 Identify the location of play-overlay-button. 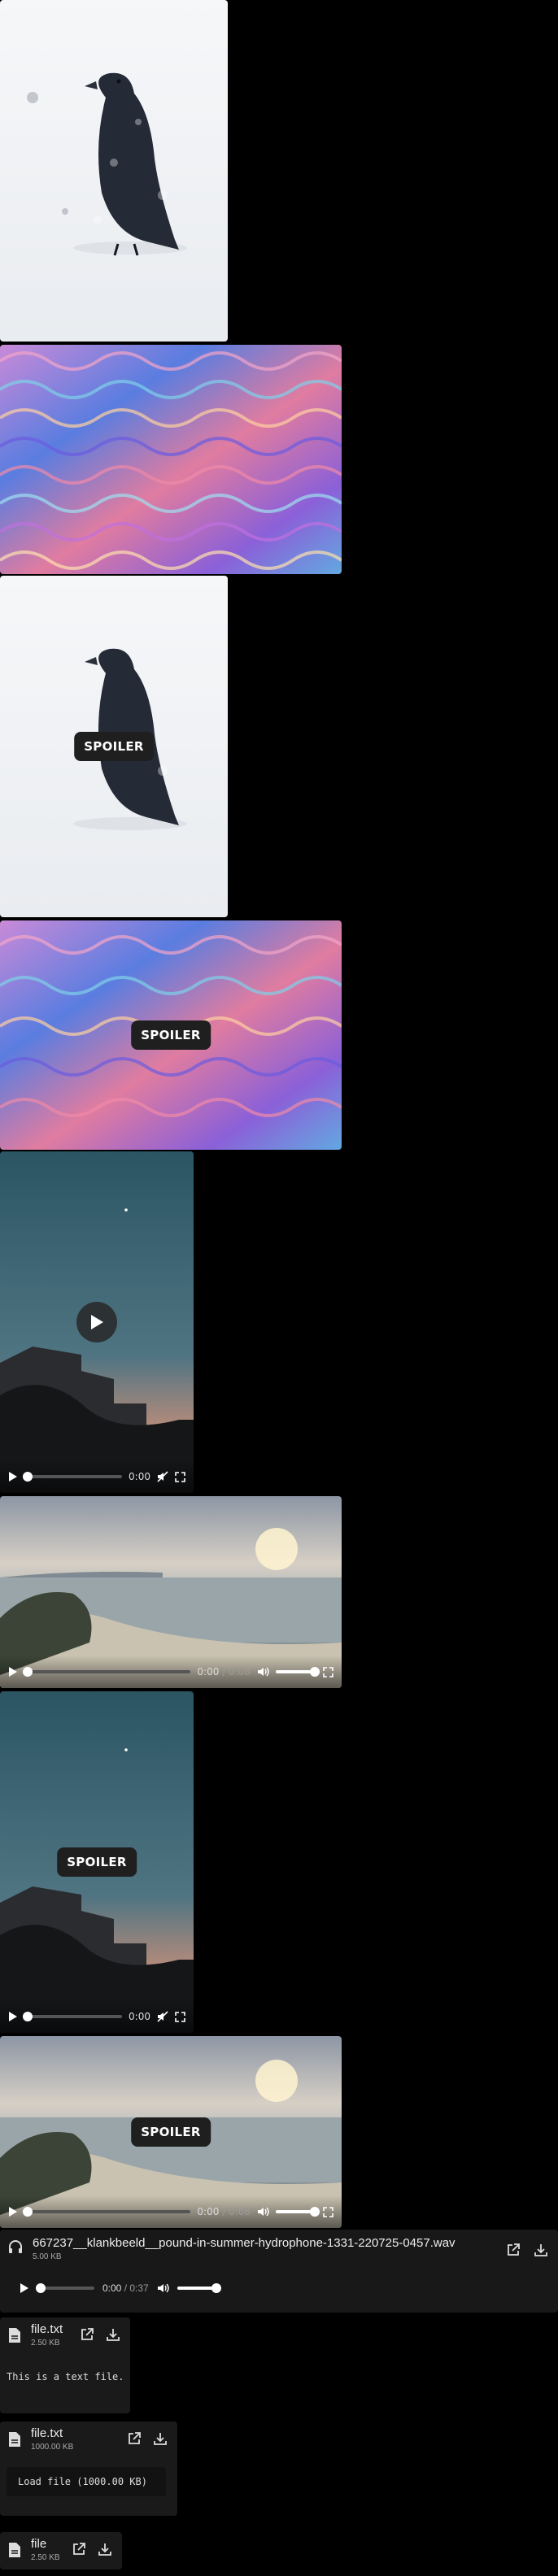
(96, 1322).